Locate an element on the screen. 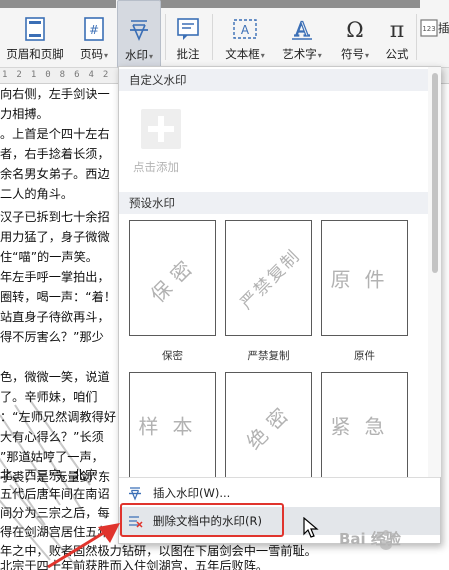 This screenshot has height=570, width=449. preset-watermark-text: 紧急 is located at coordinates (364, 426).